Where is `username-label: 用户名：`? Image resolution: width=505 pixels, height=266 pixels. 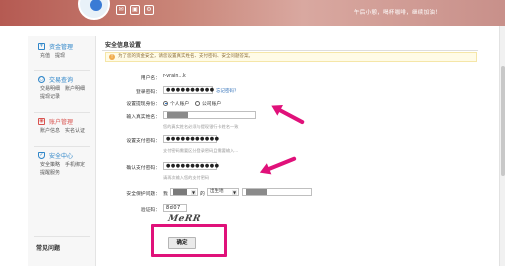
username-label: 用户名： is located at coordinates (150, 78).